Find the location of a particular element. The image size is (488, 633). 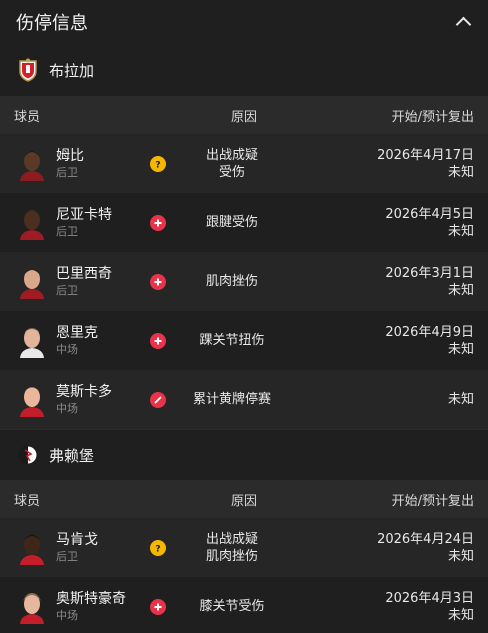

start-date: 2026年4月9日 is located at coordinates (429, 332).